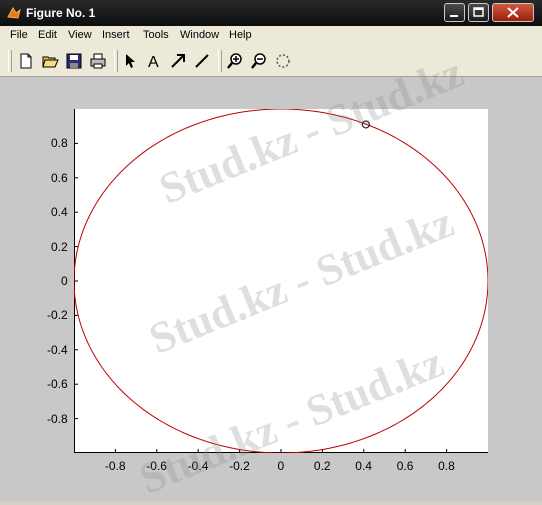 Image resolution: width=542 pixels, height=505 pixels. I want to click on x-tick-label: -0.6, so click(156, 466).